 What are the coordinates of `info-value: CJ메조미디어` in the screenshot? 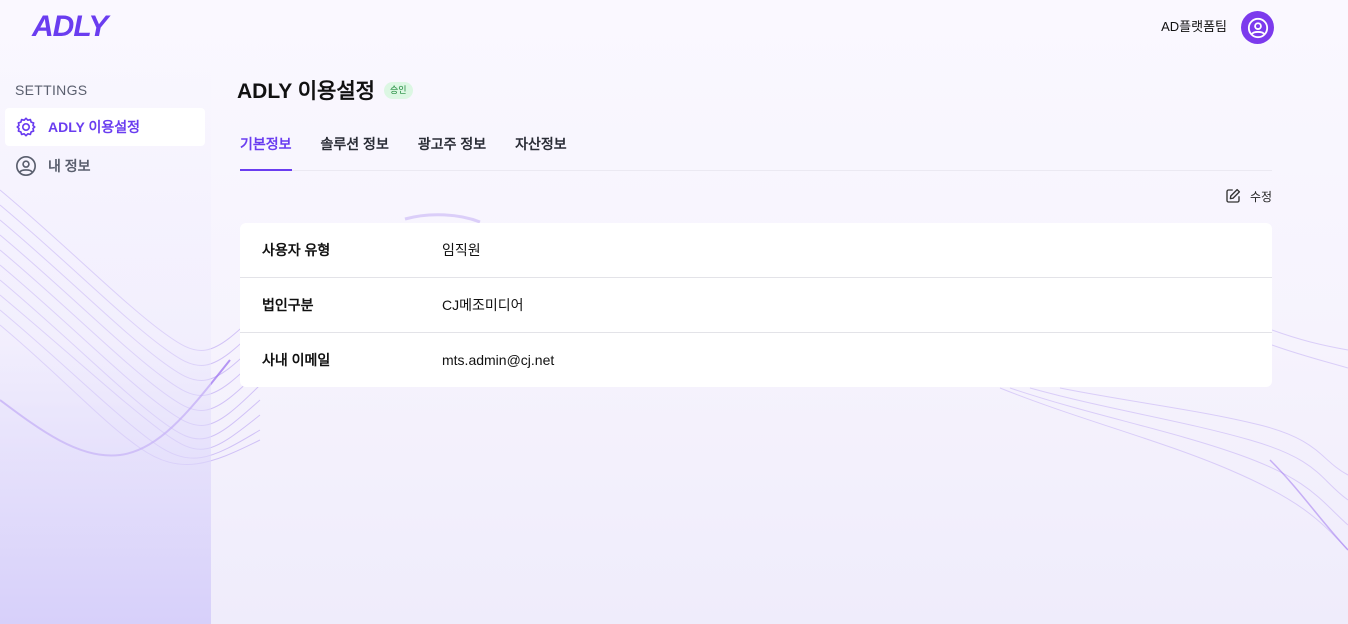 It's located at (483, 305).